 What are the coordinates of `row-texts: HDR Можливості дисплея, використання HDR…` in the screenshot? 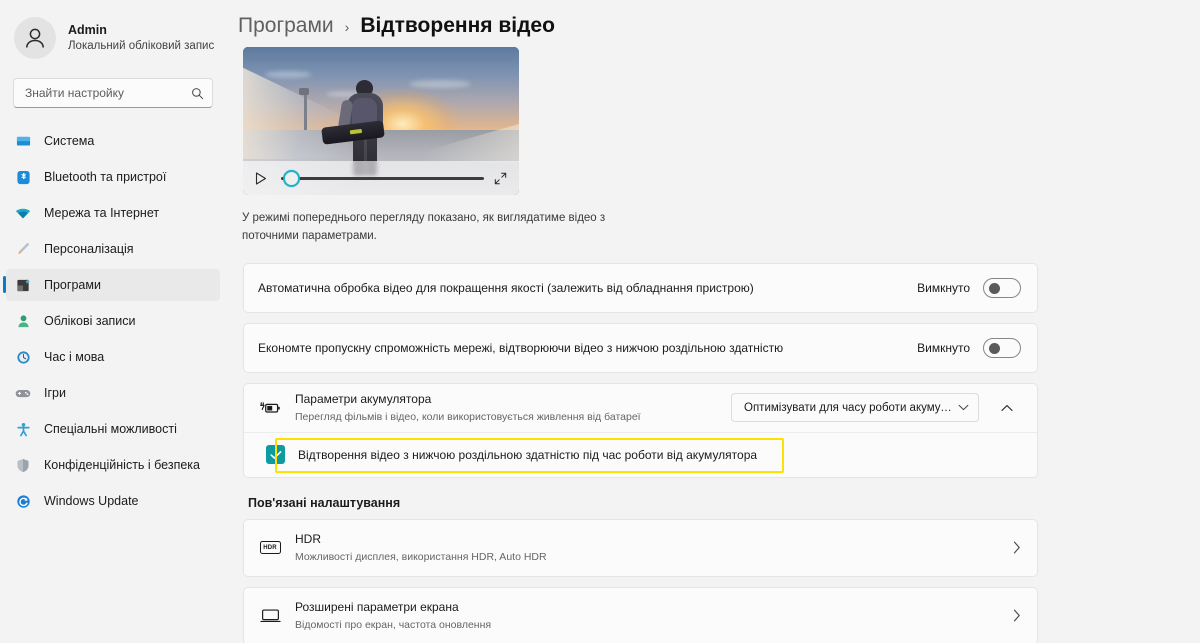 It's located at (650, 547).